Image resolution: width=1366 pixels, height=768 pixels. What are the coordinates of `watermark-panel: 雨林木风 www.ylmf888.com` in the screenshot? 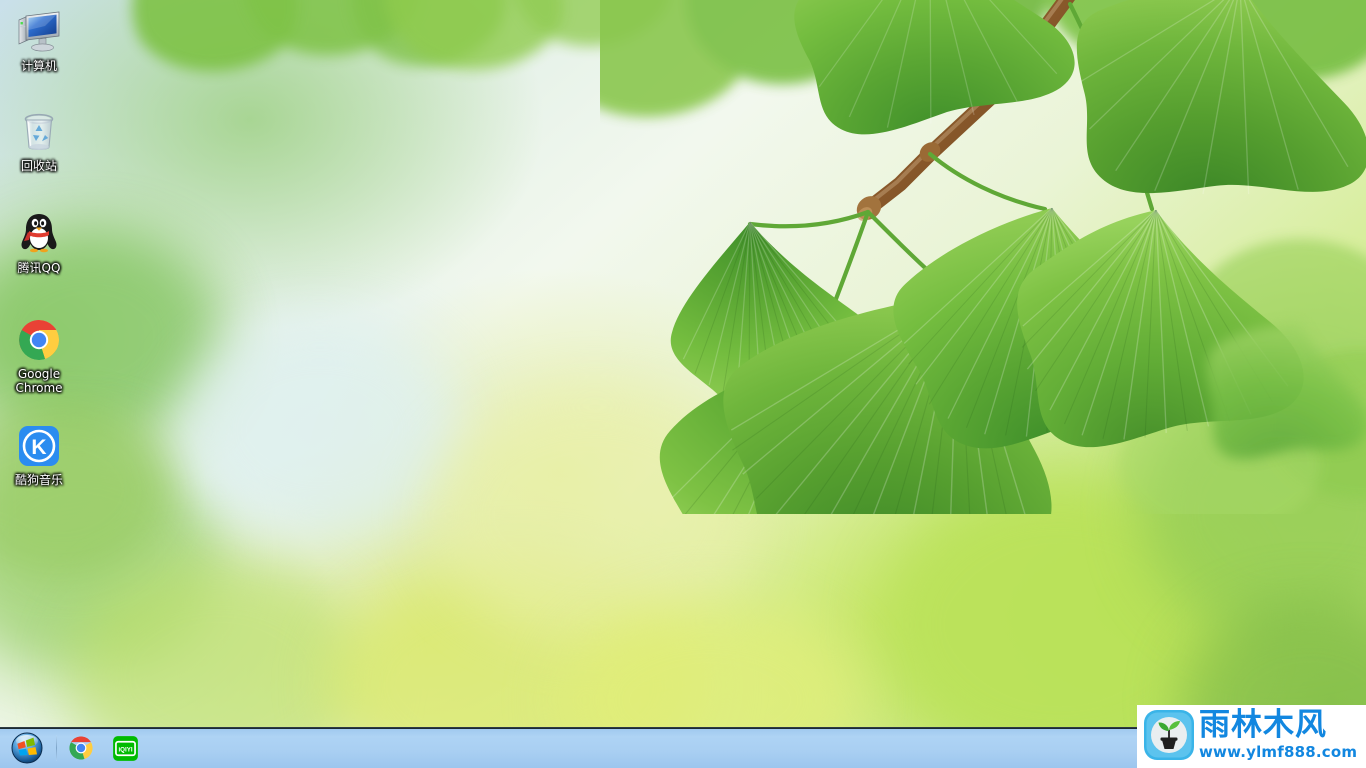 It's located at (1251, 736).